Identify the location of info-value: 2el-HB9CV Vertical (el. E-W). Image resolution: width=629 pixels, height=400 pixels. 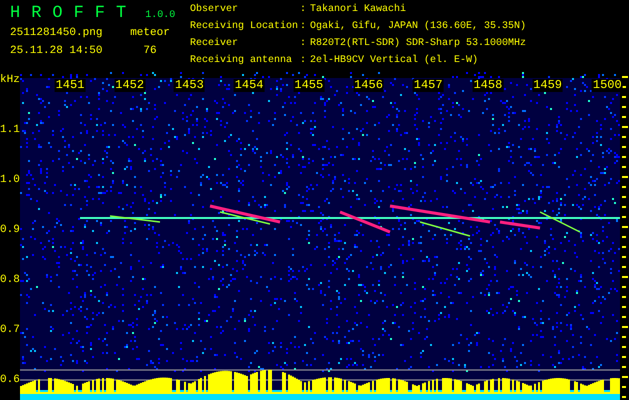
(395, 61).